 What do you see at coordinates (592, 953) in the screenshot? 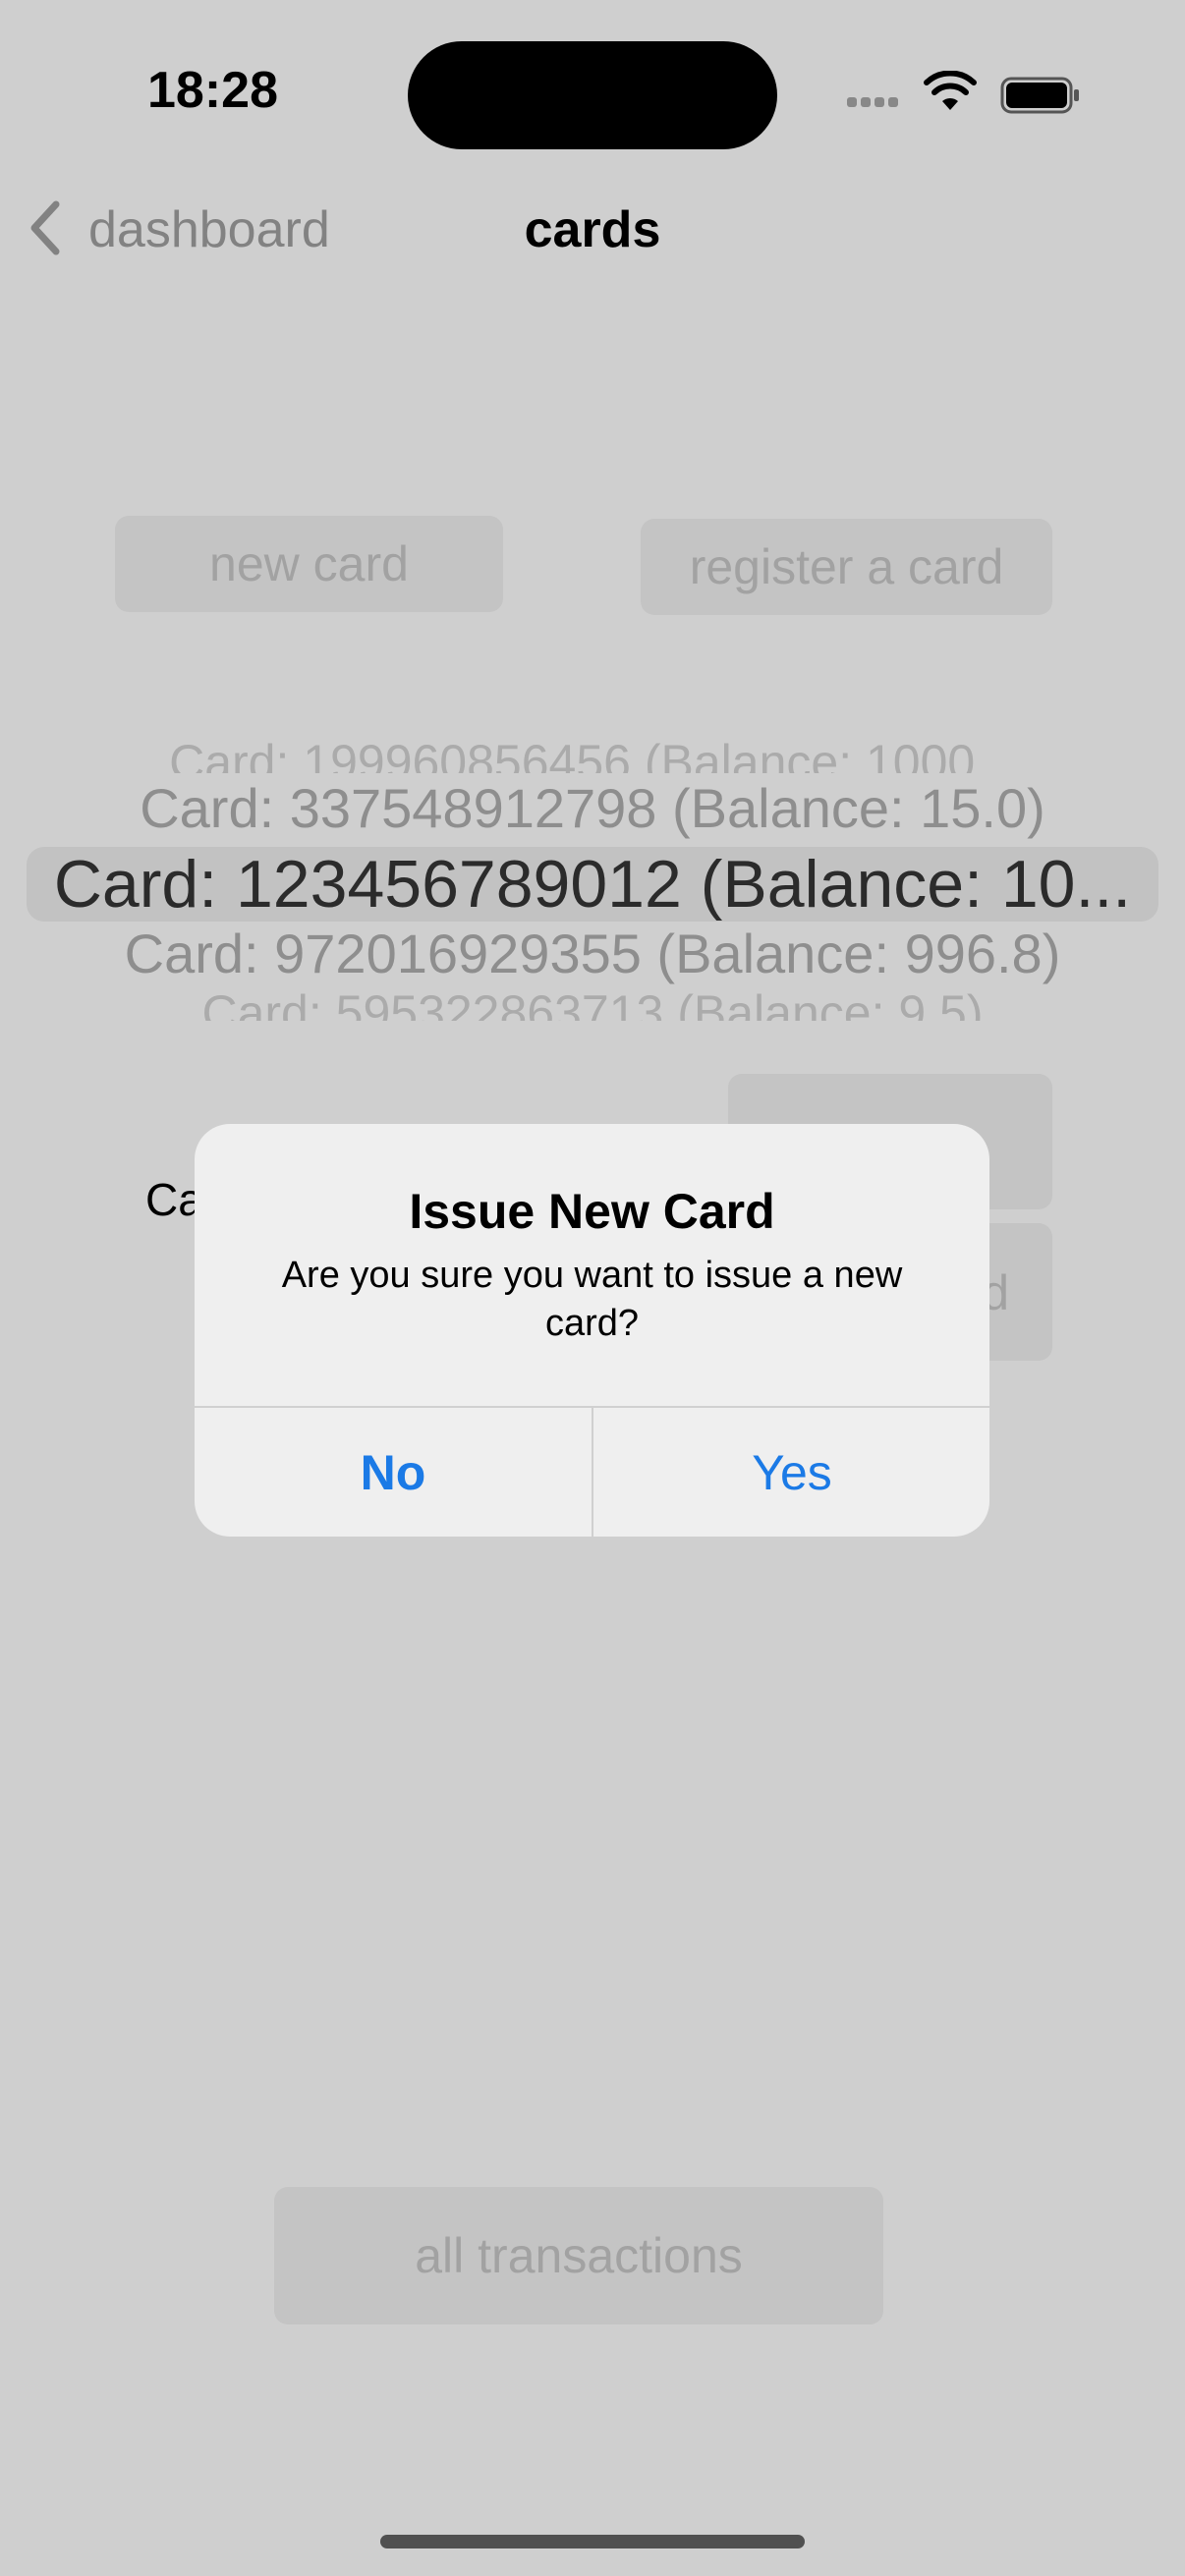
I see `picker-row: Card: 972016929355 (Balance: 996.8)` at bounding box center [592, 953].